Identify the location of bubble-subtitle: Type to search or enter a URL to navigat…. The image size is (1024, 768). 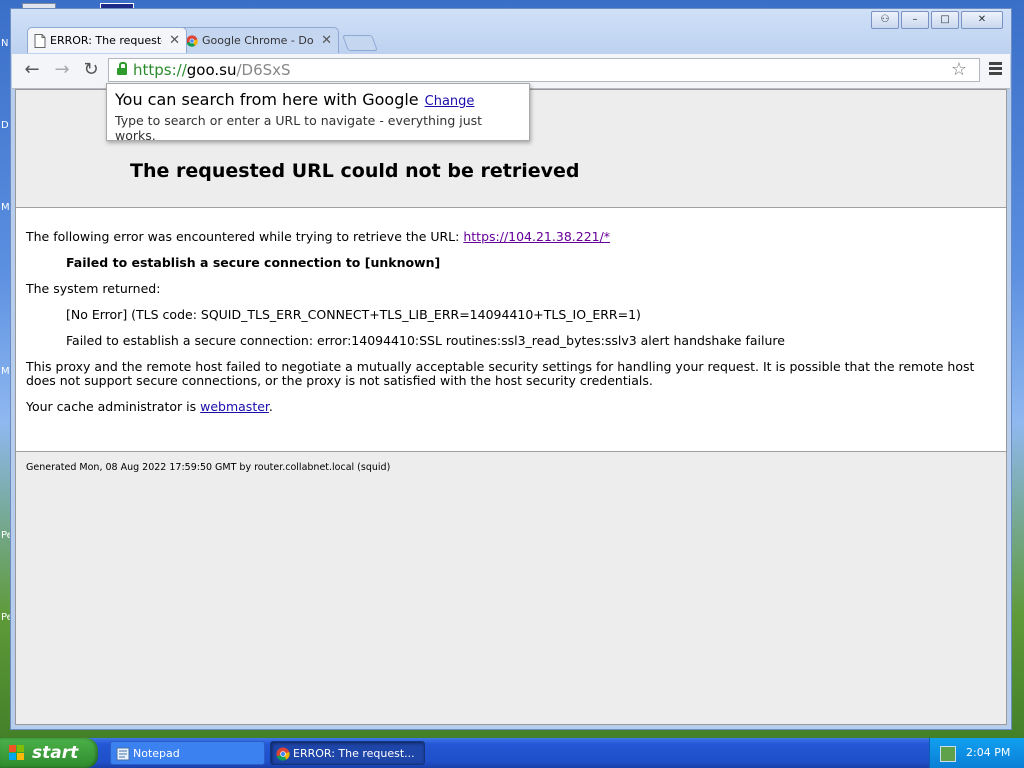
(299, 128).